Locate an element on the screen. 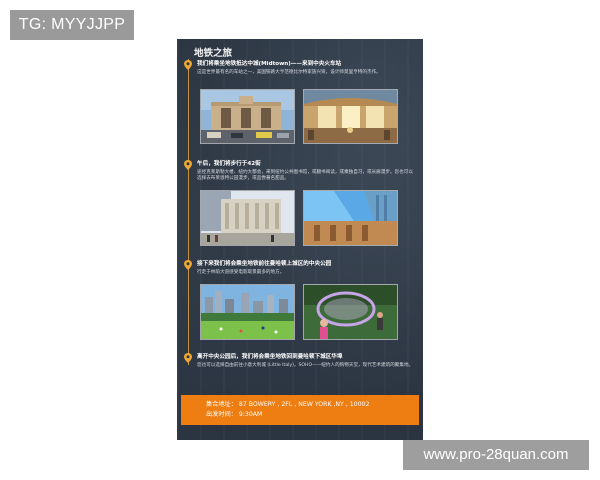 This screenshot has width=600, height=480. telegram-watermark: TG: MYYJJPP is located at coordinates (72, 25).